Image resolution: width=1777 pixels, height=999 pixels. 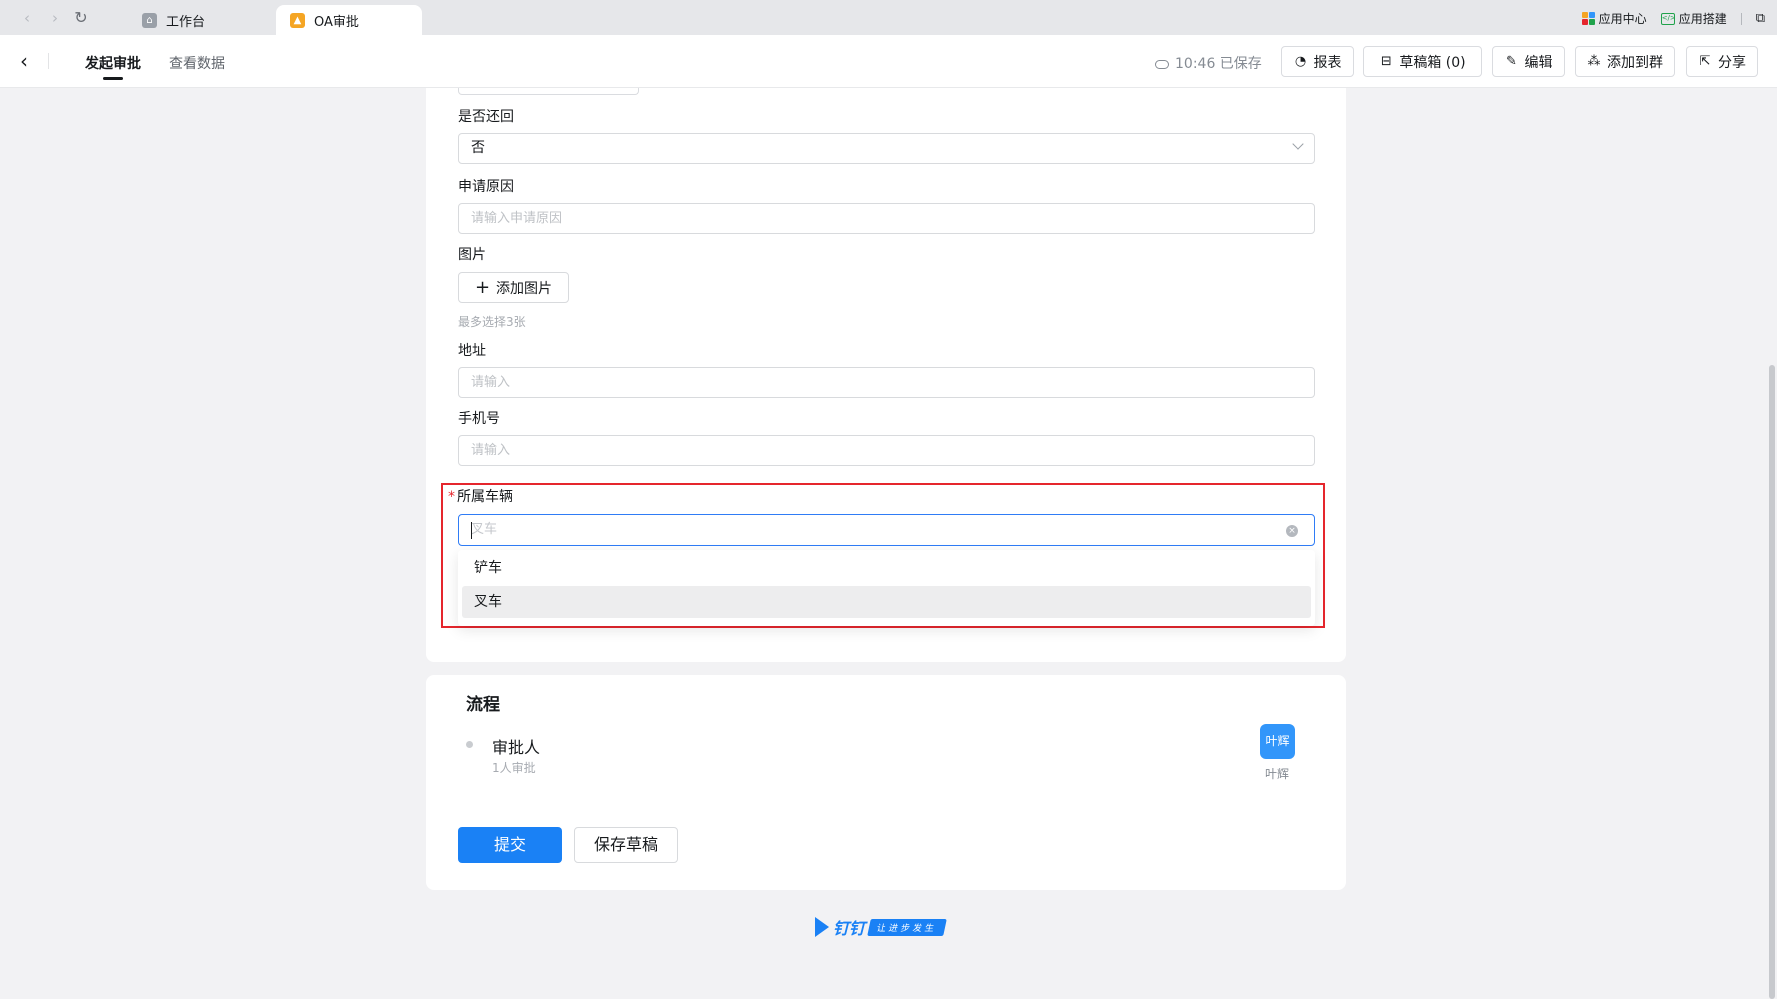 I want to click on edit-label: 编辑, so click(x=1538, y=62).